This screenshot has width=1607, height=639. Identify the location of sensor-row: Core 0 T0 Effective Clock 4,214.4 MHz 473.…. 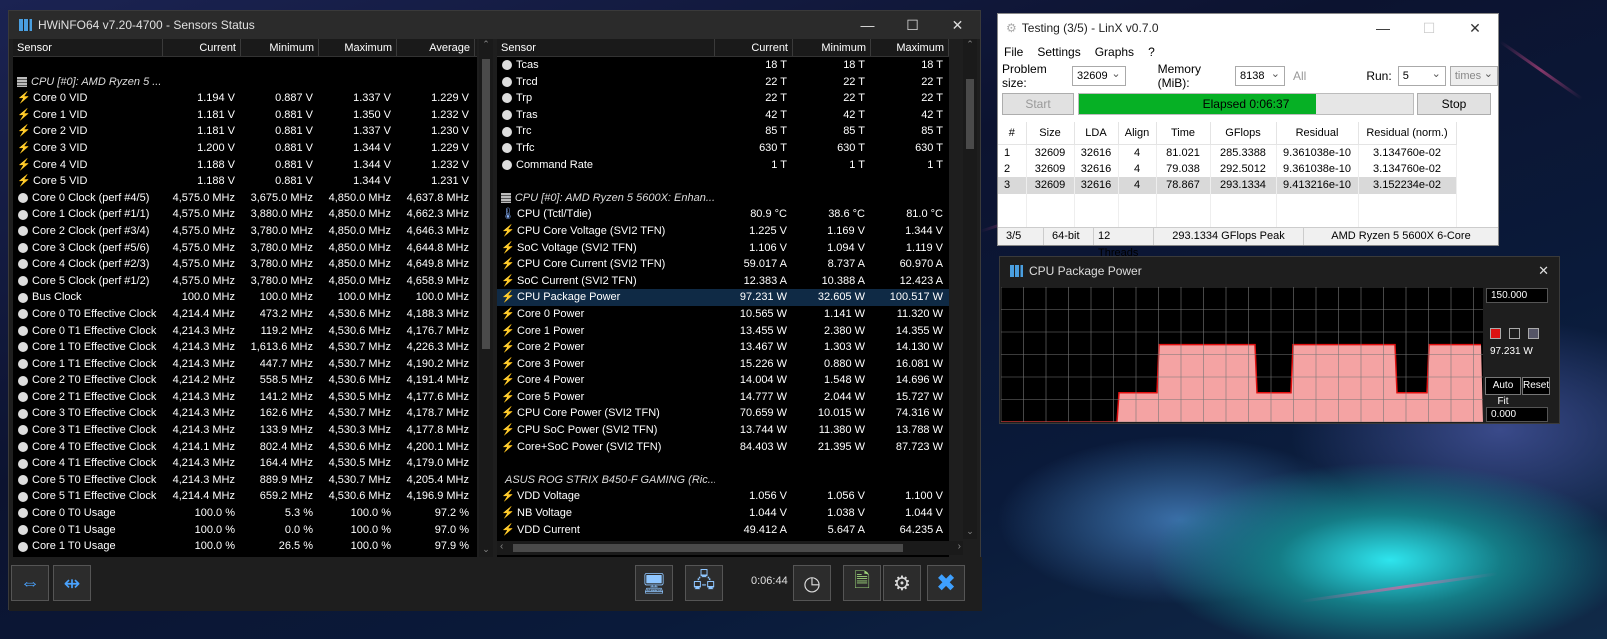
(245, 314).